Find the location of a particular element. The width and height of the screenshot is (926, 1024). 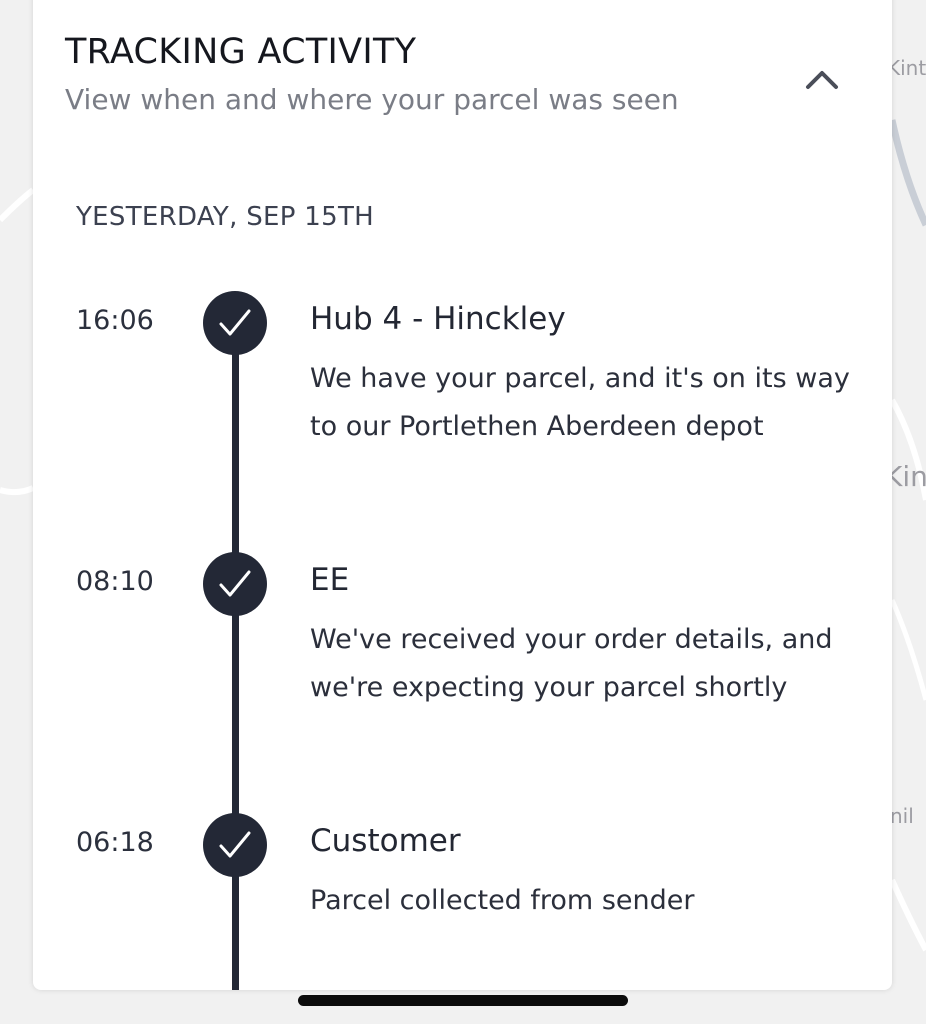

chevron-up-icon is located at coordinates (822, 80).